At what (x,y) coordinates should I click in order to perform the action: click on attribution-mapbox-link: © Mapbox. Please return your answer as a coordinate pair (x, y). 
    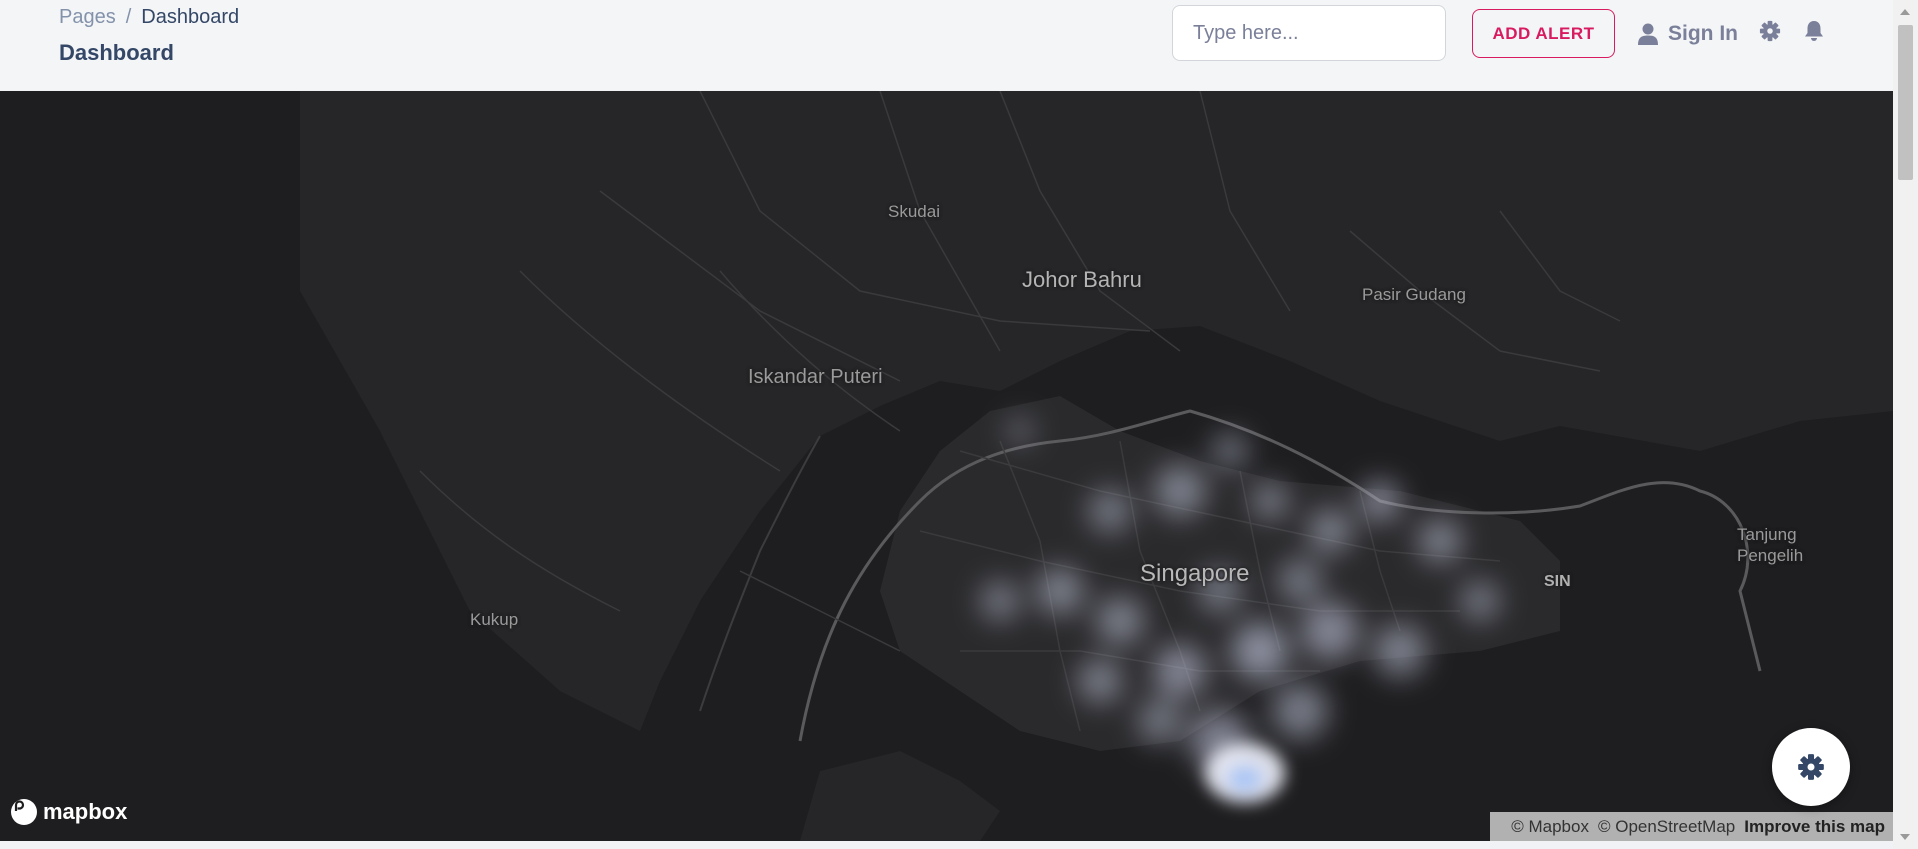
    Looking at the image, I should click on (1550, 827).